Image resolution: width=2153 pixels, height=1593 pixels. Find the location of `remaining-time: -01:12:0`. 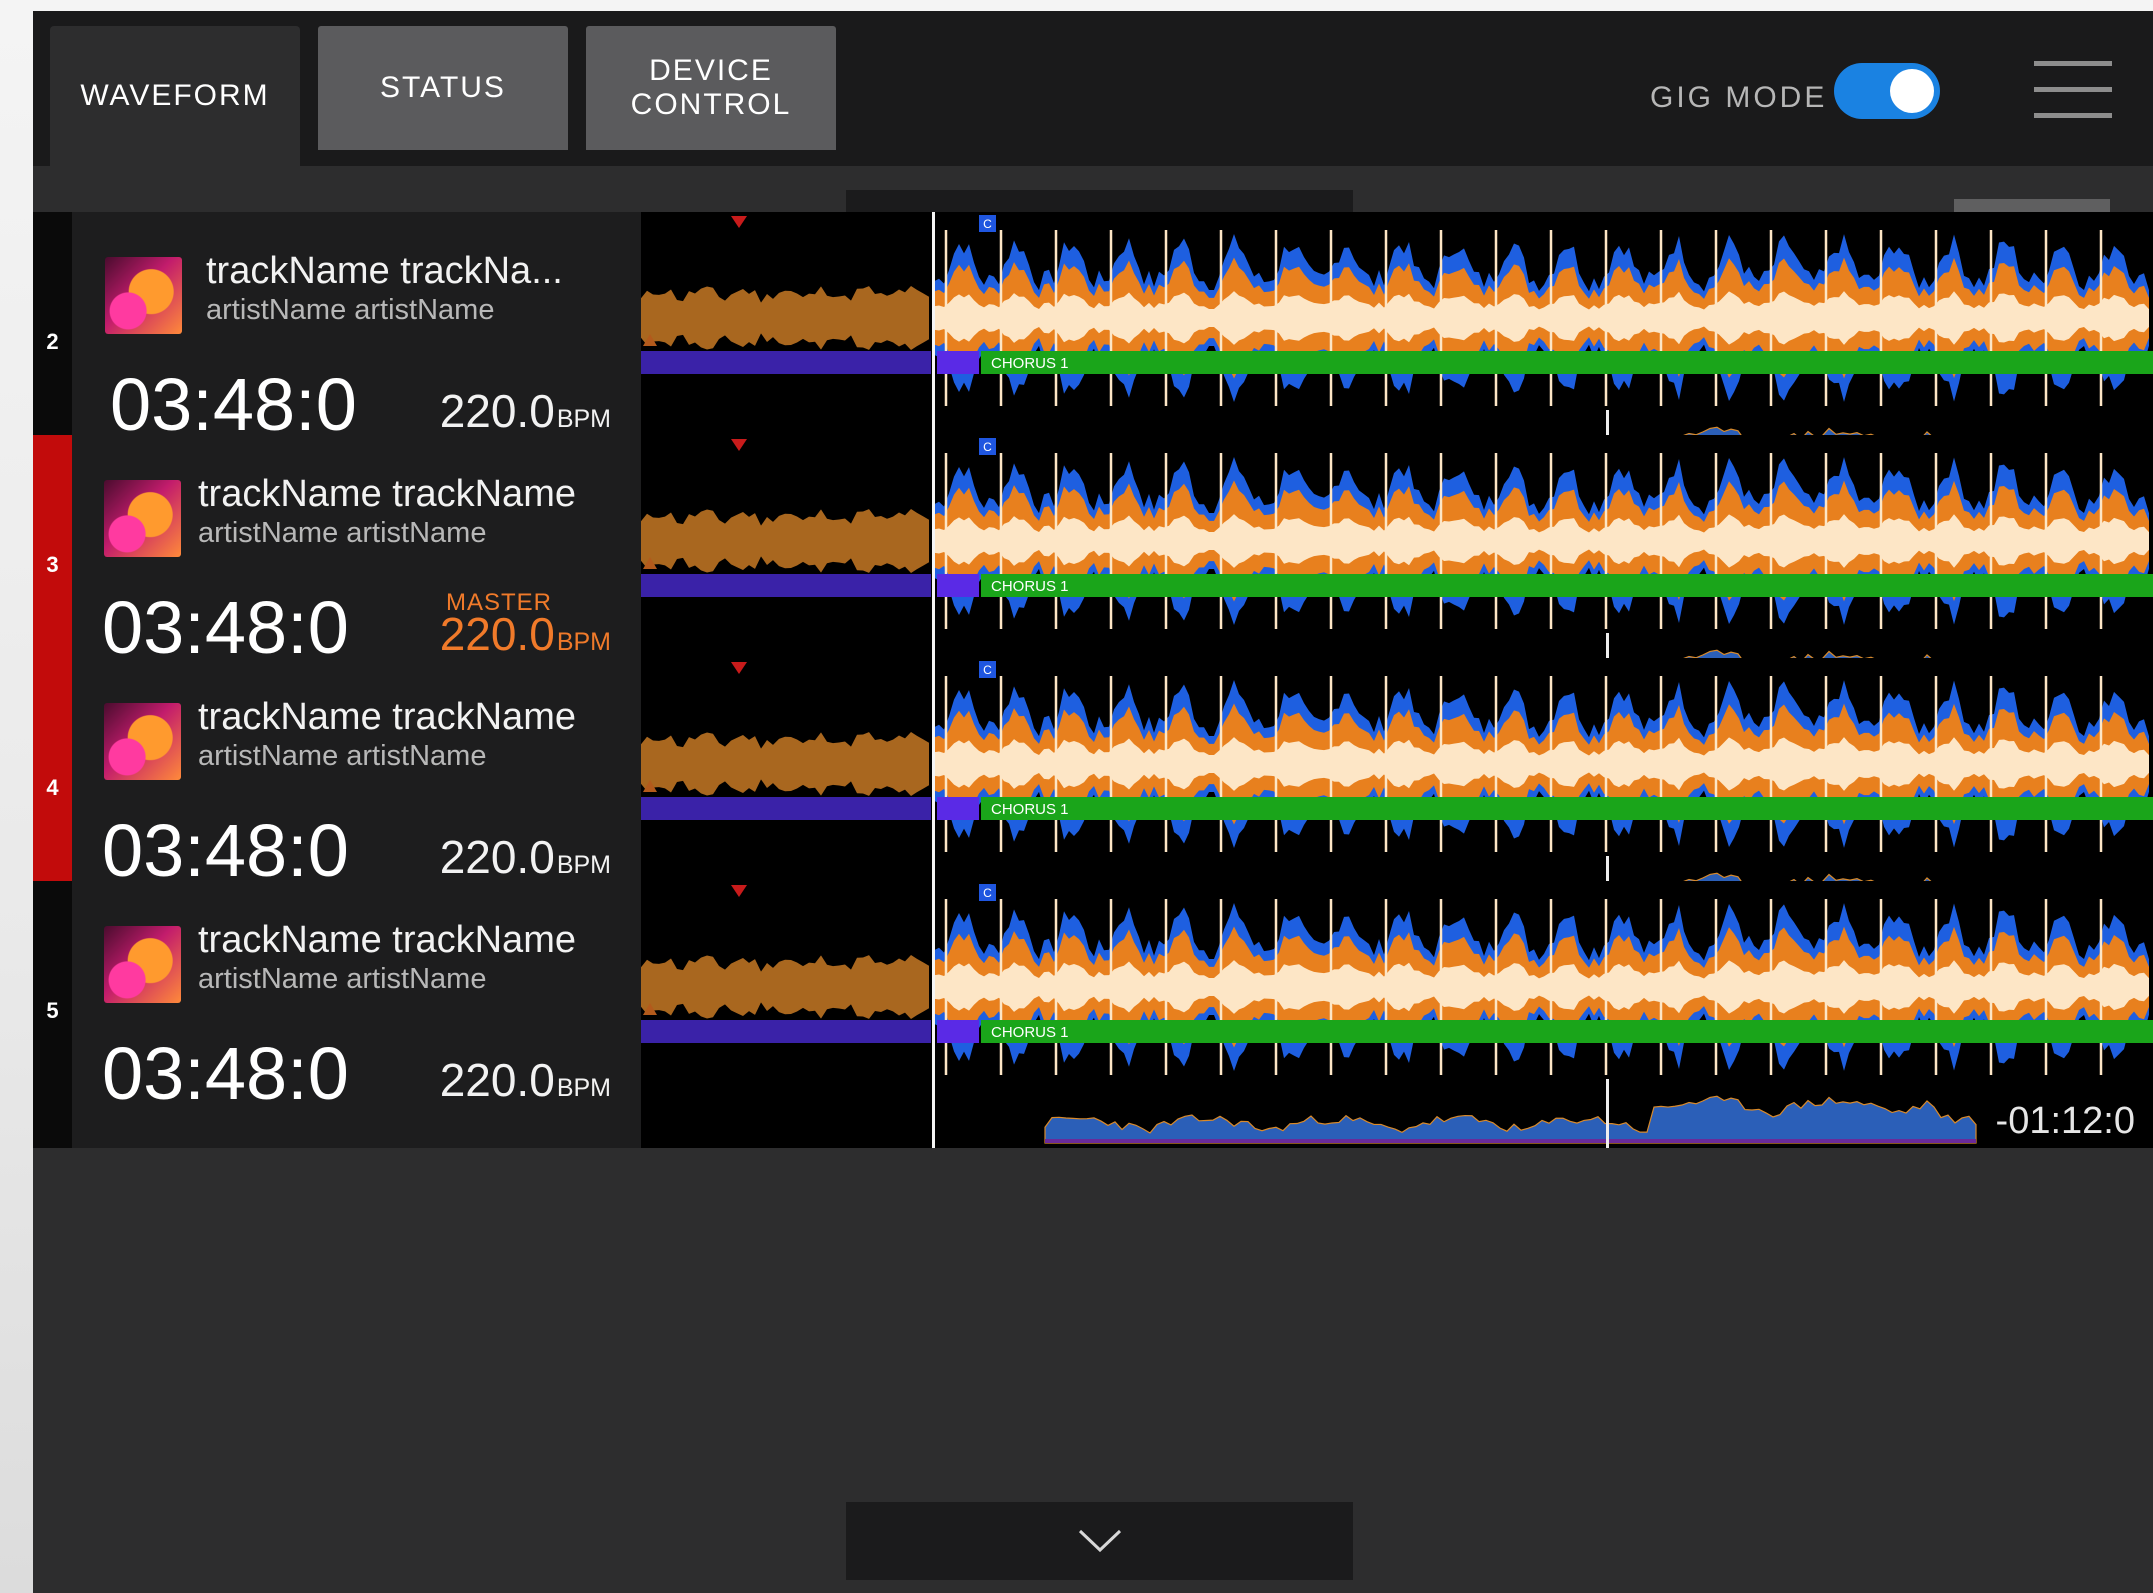

remaining-time: -01:12:0 is located at coordinates (2065, 1121).